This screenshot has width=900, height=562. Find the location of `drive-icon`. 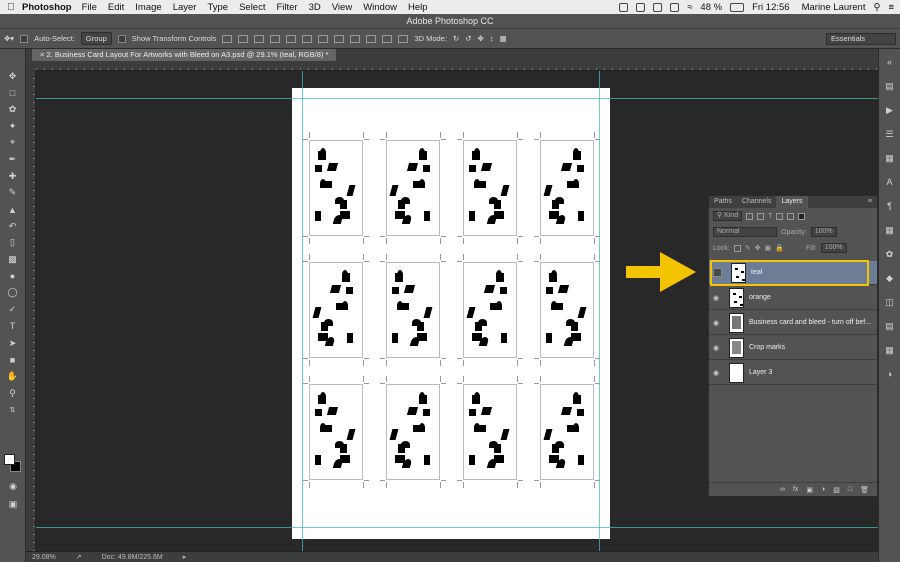

drive-icon is located at coordinates (641, 7).